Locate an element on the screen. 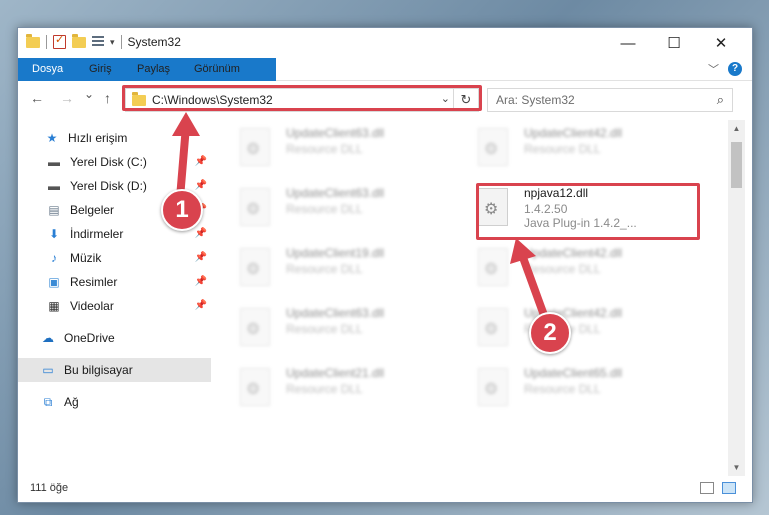 This screenshot has height=515, width=769. sidebar-item-this-pc: ▭ Bu bilgisayar is located at coordinates (114, 370).